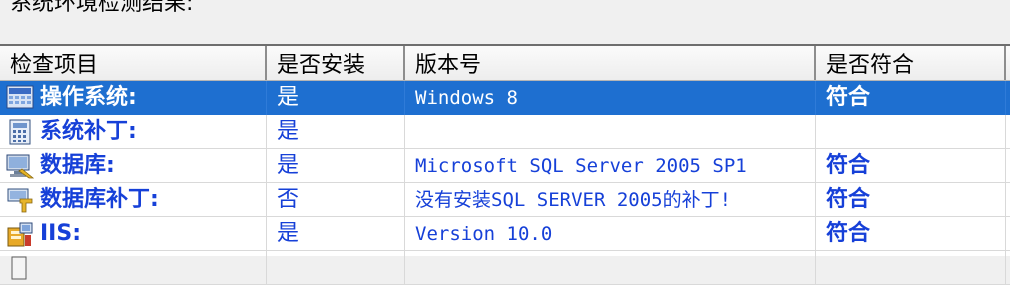 The height and width of the screenshot is (285, 1010). Describe the element at coordinates (133, 166) in the screenshot. I see `item-cell: 数据库:` at that location.